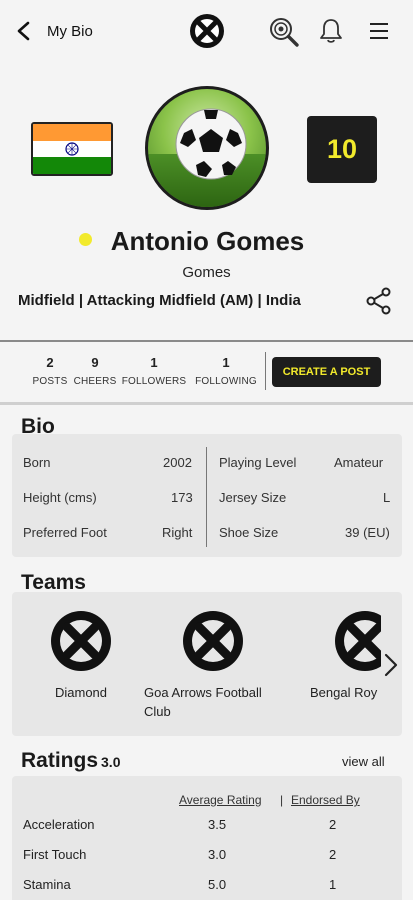  I want to click on rating-endorsed: 1, so click(333, 884).